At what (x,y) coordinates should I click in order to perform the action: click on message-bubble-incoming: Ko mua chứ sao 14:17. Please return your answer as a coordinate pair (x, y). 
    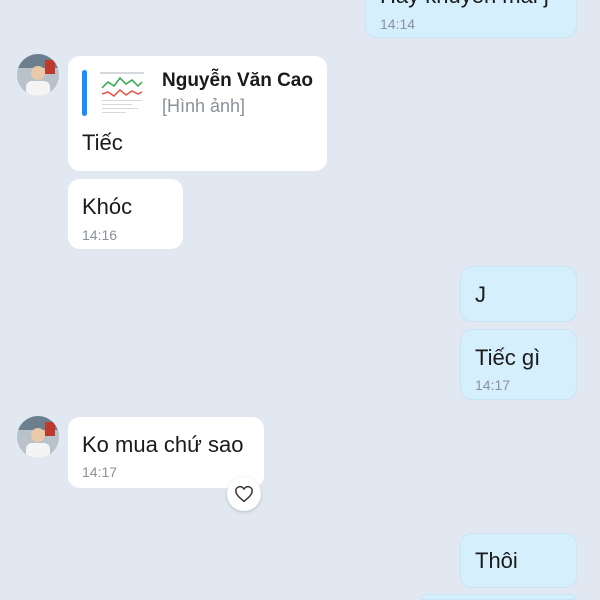
    Looking at the image, I should click on (166, 452).